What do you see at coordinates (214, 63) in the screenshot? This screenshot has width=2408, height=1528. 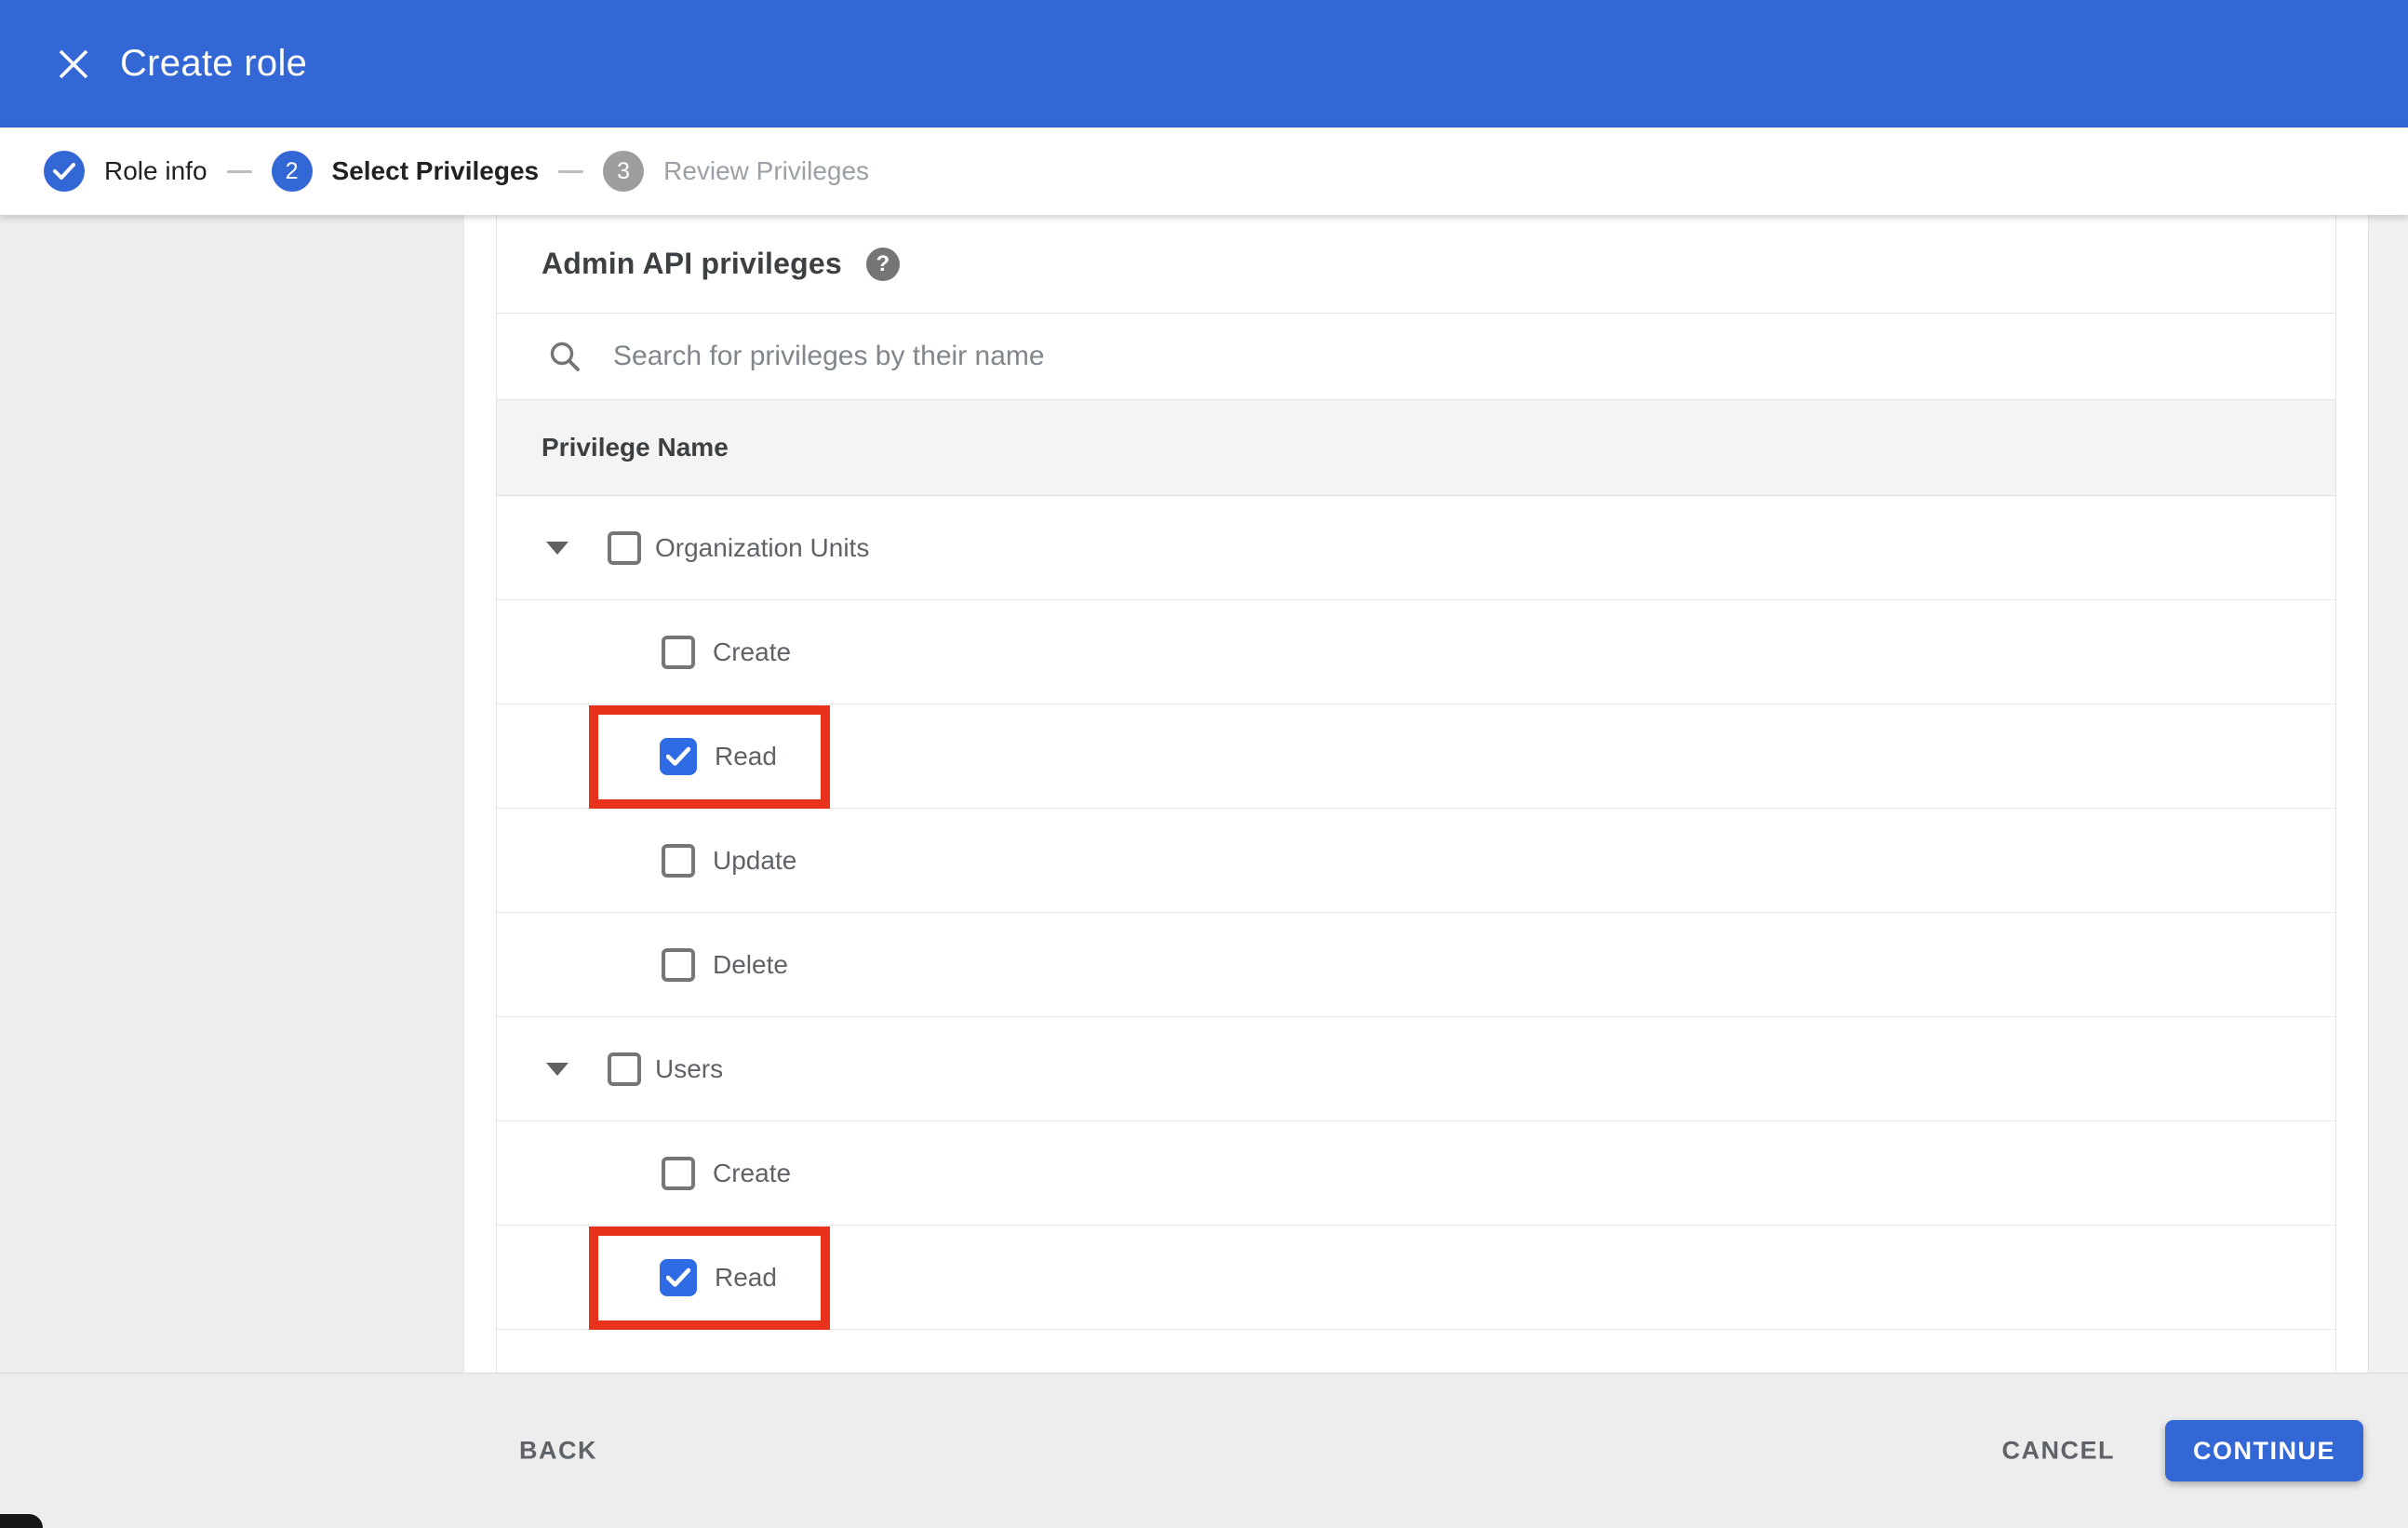 I see `dialog-title: Create role` at bounding box center [214, 63].